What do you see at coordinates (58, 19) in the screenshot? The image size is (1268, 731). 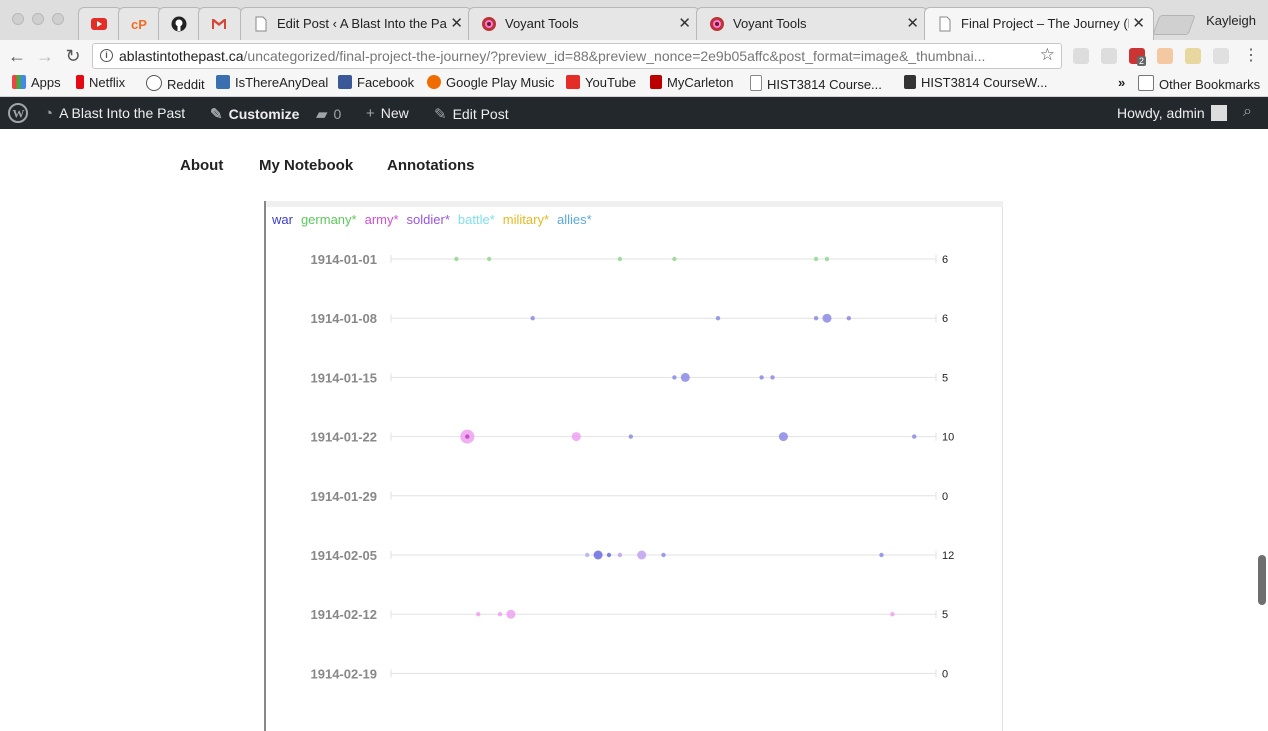 I see `window-zoom-button` at bounding box center [58, 19].